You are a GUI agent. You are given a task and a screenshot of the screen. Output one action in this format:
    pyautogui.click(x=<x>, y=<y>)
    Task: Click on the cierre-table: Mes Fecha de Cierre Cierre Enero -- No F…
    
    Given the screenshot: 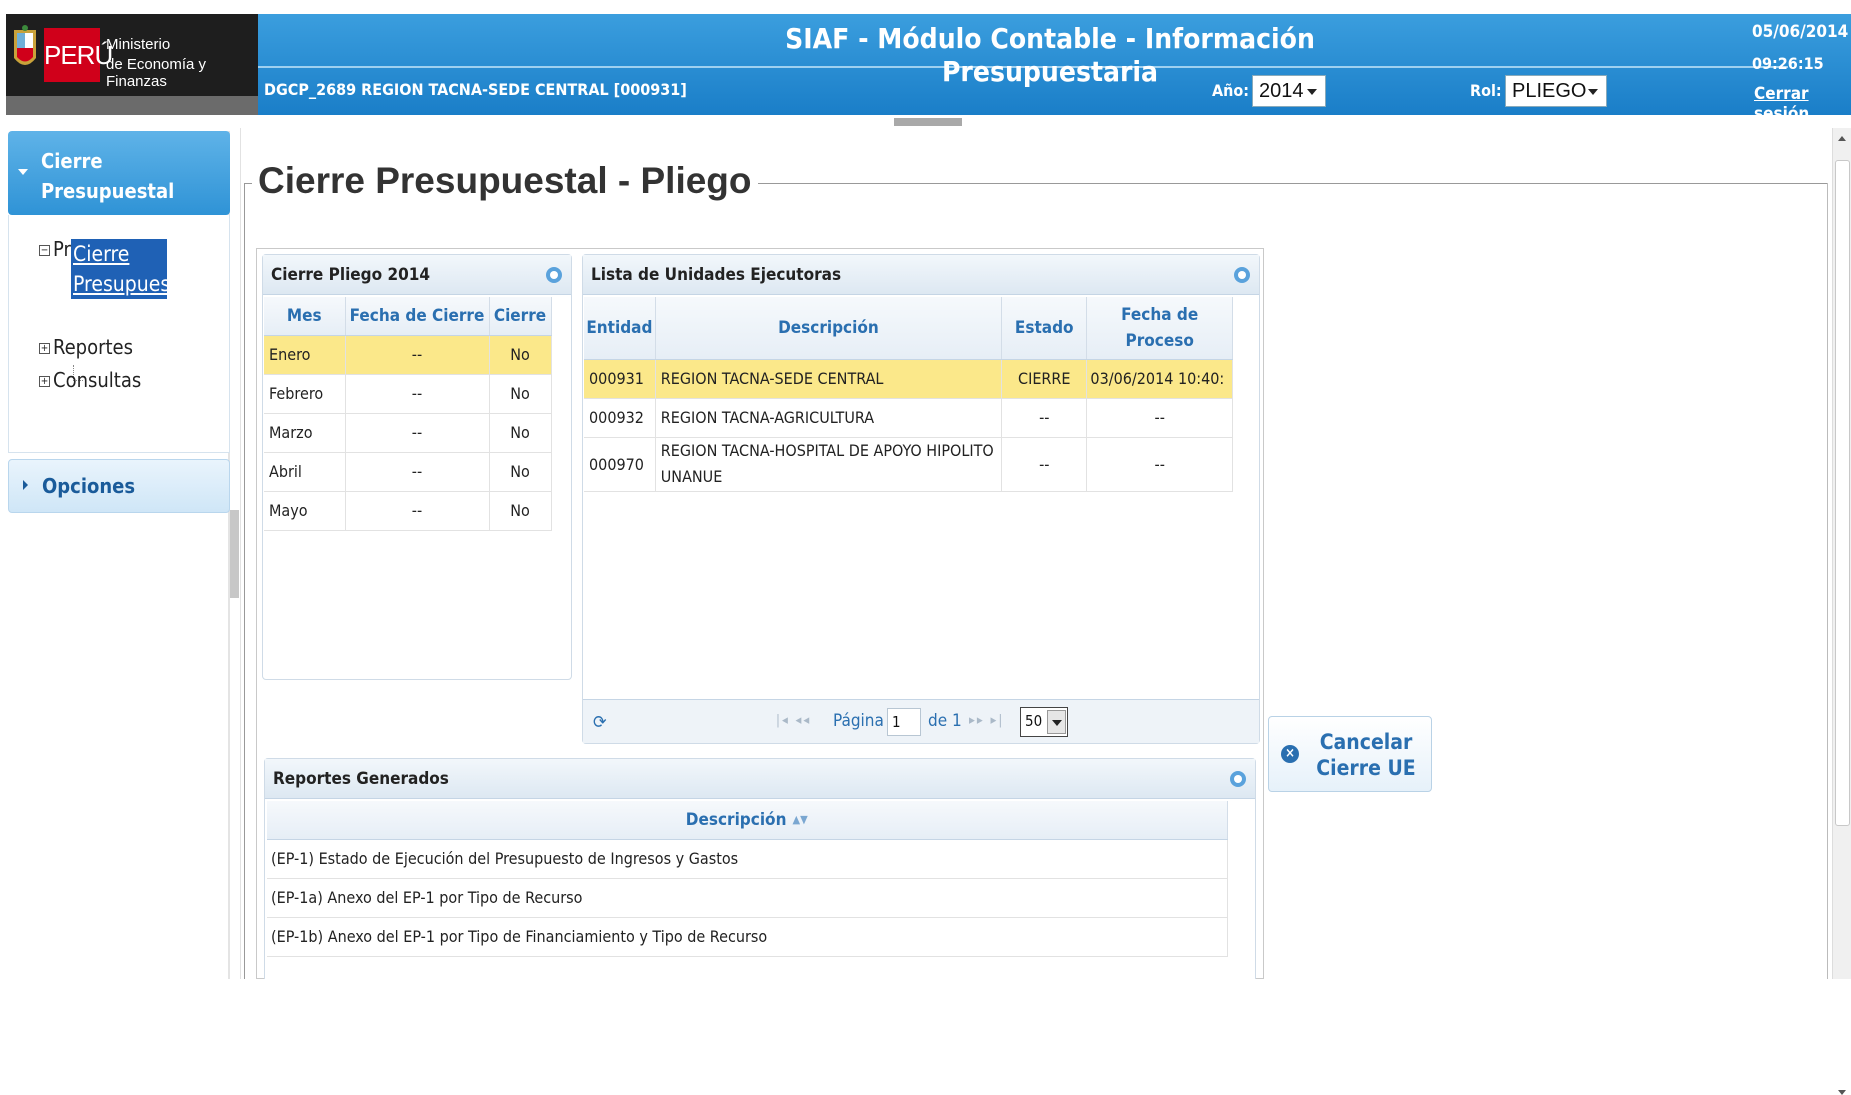 What is the action you would take?
    pyautogui.click(x=408, y=414)
    